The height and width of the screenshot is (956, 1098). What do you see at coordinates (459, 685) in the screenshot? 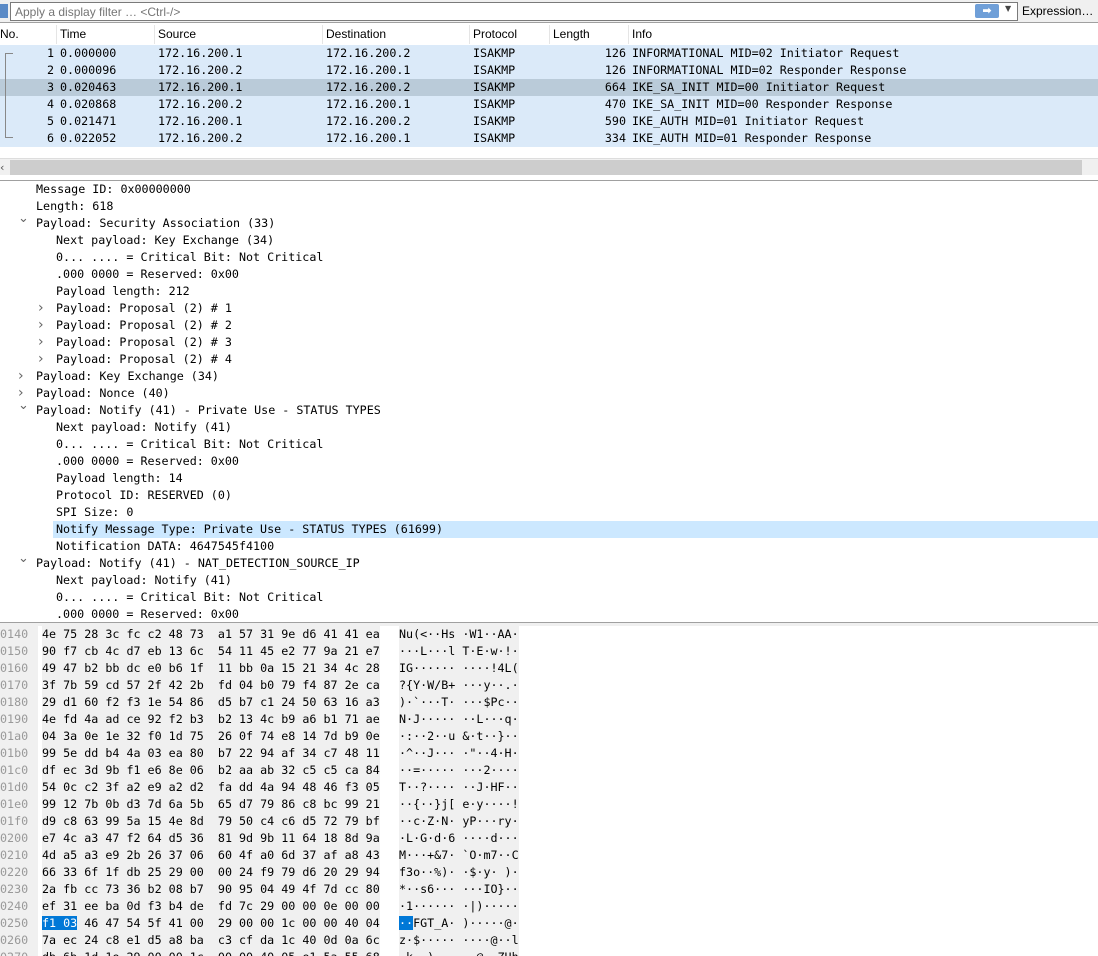
I see `ascii-bytes: ?{Y·W/B+ ···y··.·` at bounding box center [459, 685].